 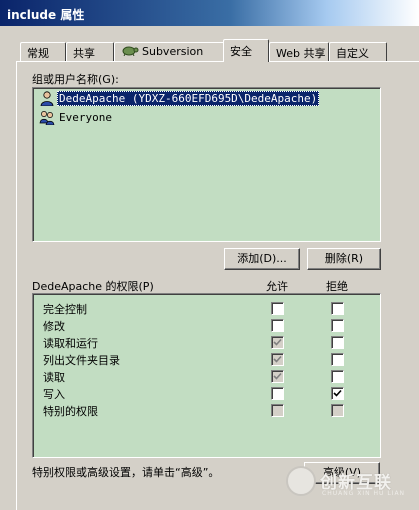 I want to click on window-title: include 属性, so click(x=46, y=15).